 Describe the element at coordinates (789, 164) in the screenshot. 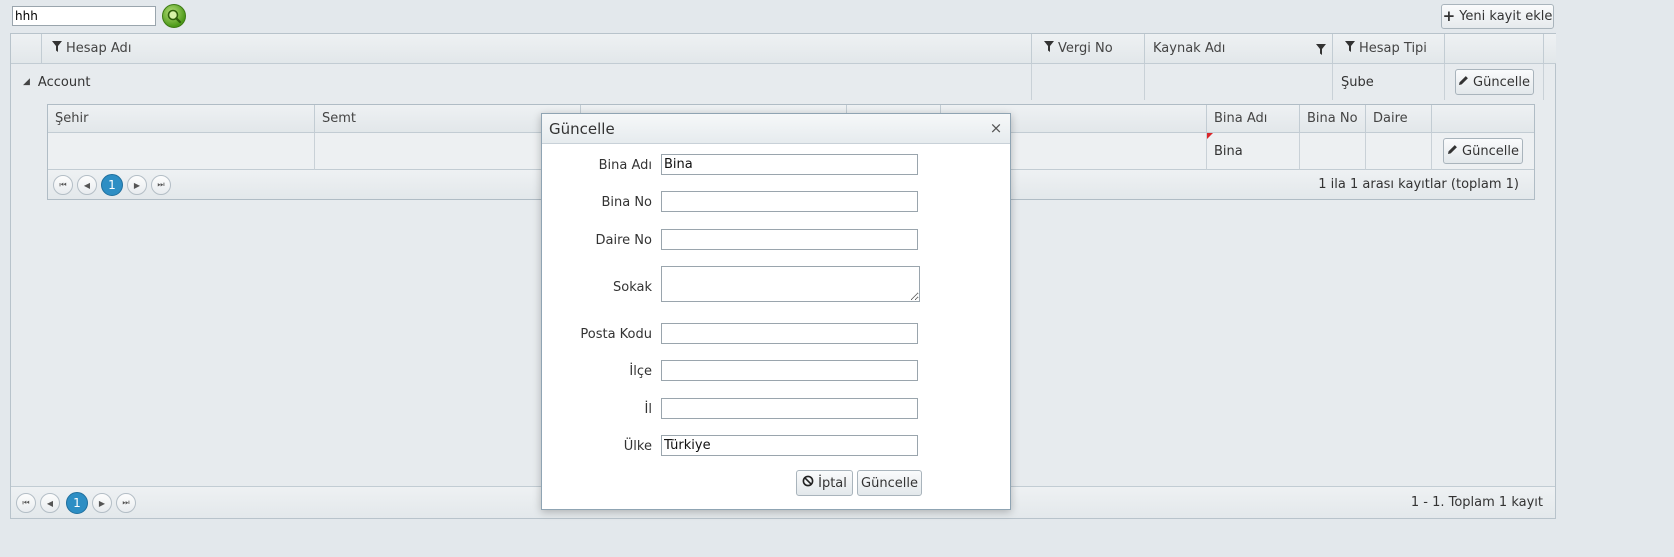

I see `bina-adi-input` at that location.